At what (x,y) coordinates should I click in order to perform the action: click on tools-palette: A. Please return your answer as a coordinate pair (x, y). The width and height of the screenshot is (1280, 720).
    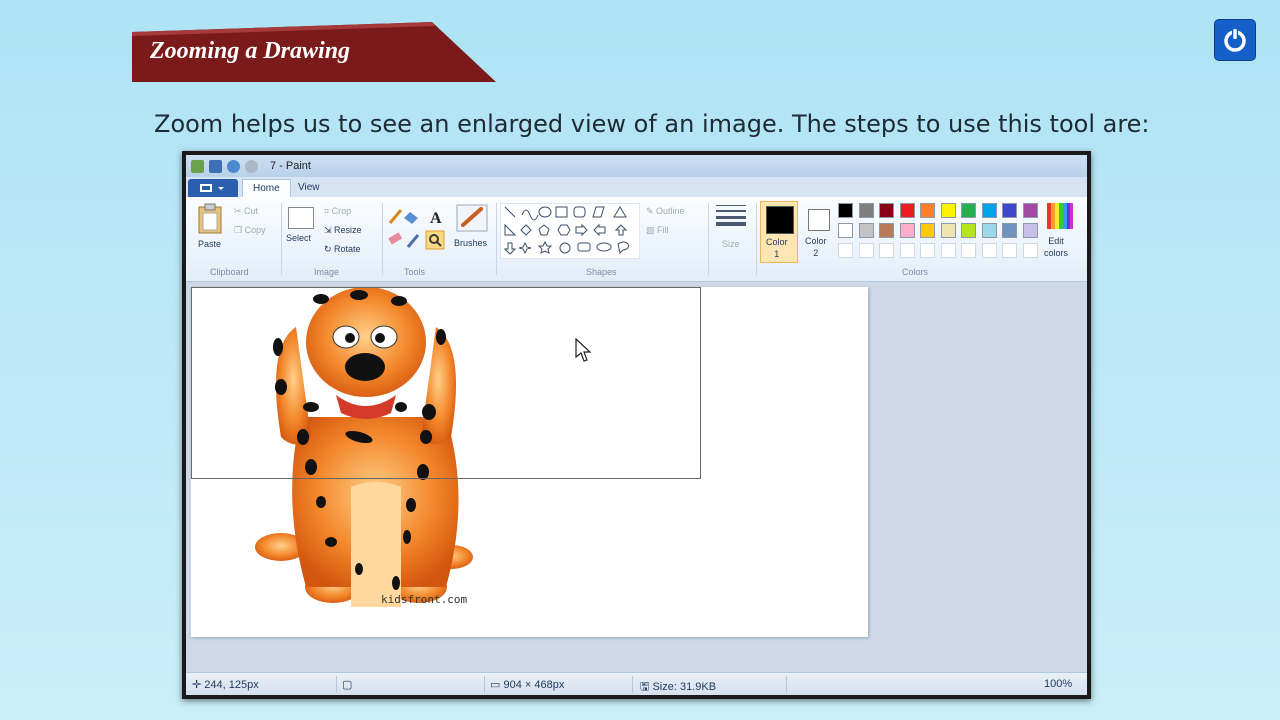
    Looking at the image, I should click on (416, 229).